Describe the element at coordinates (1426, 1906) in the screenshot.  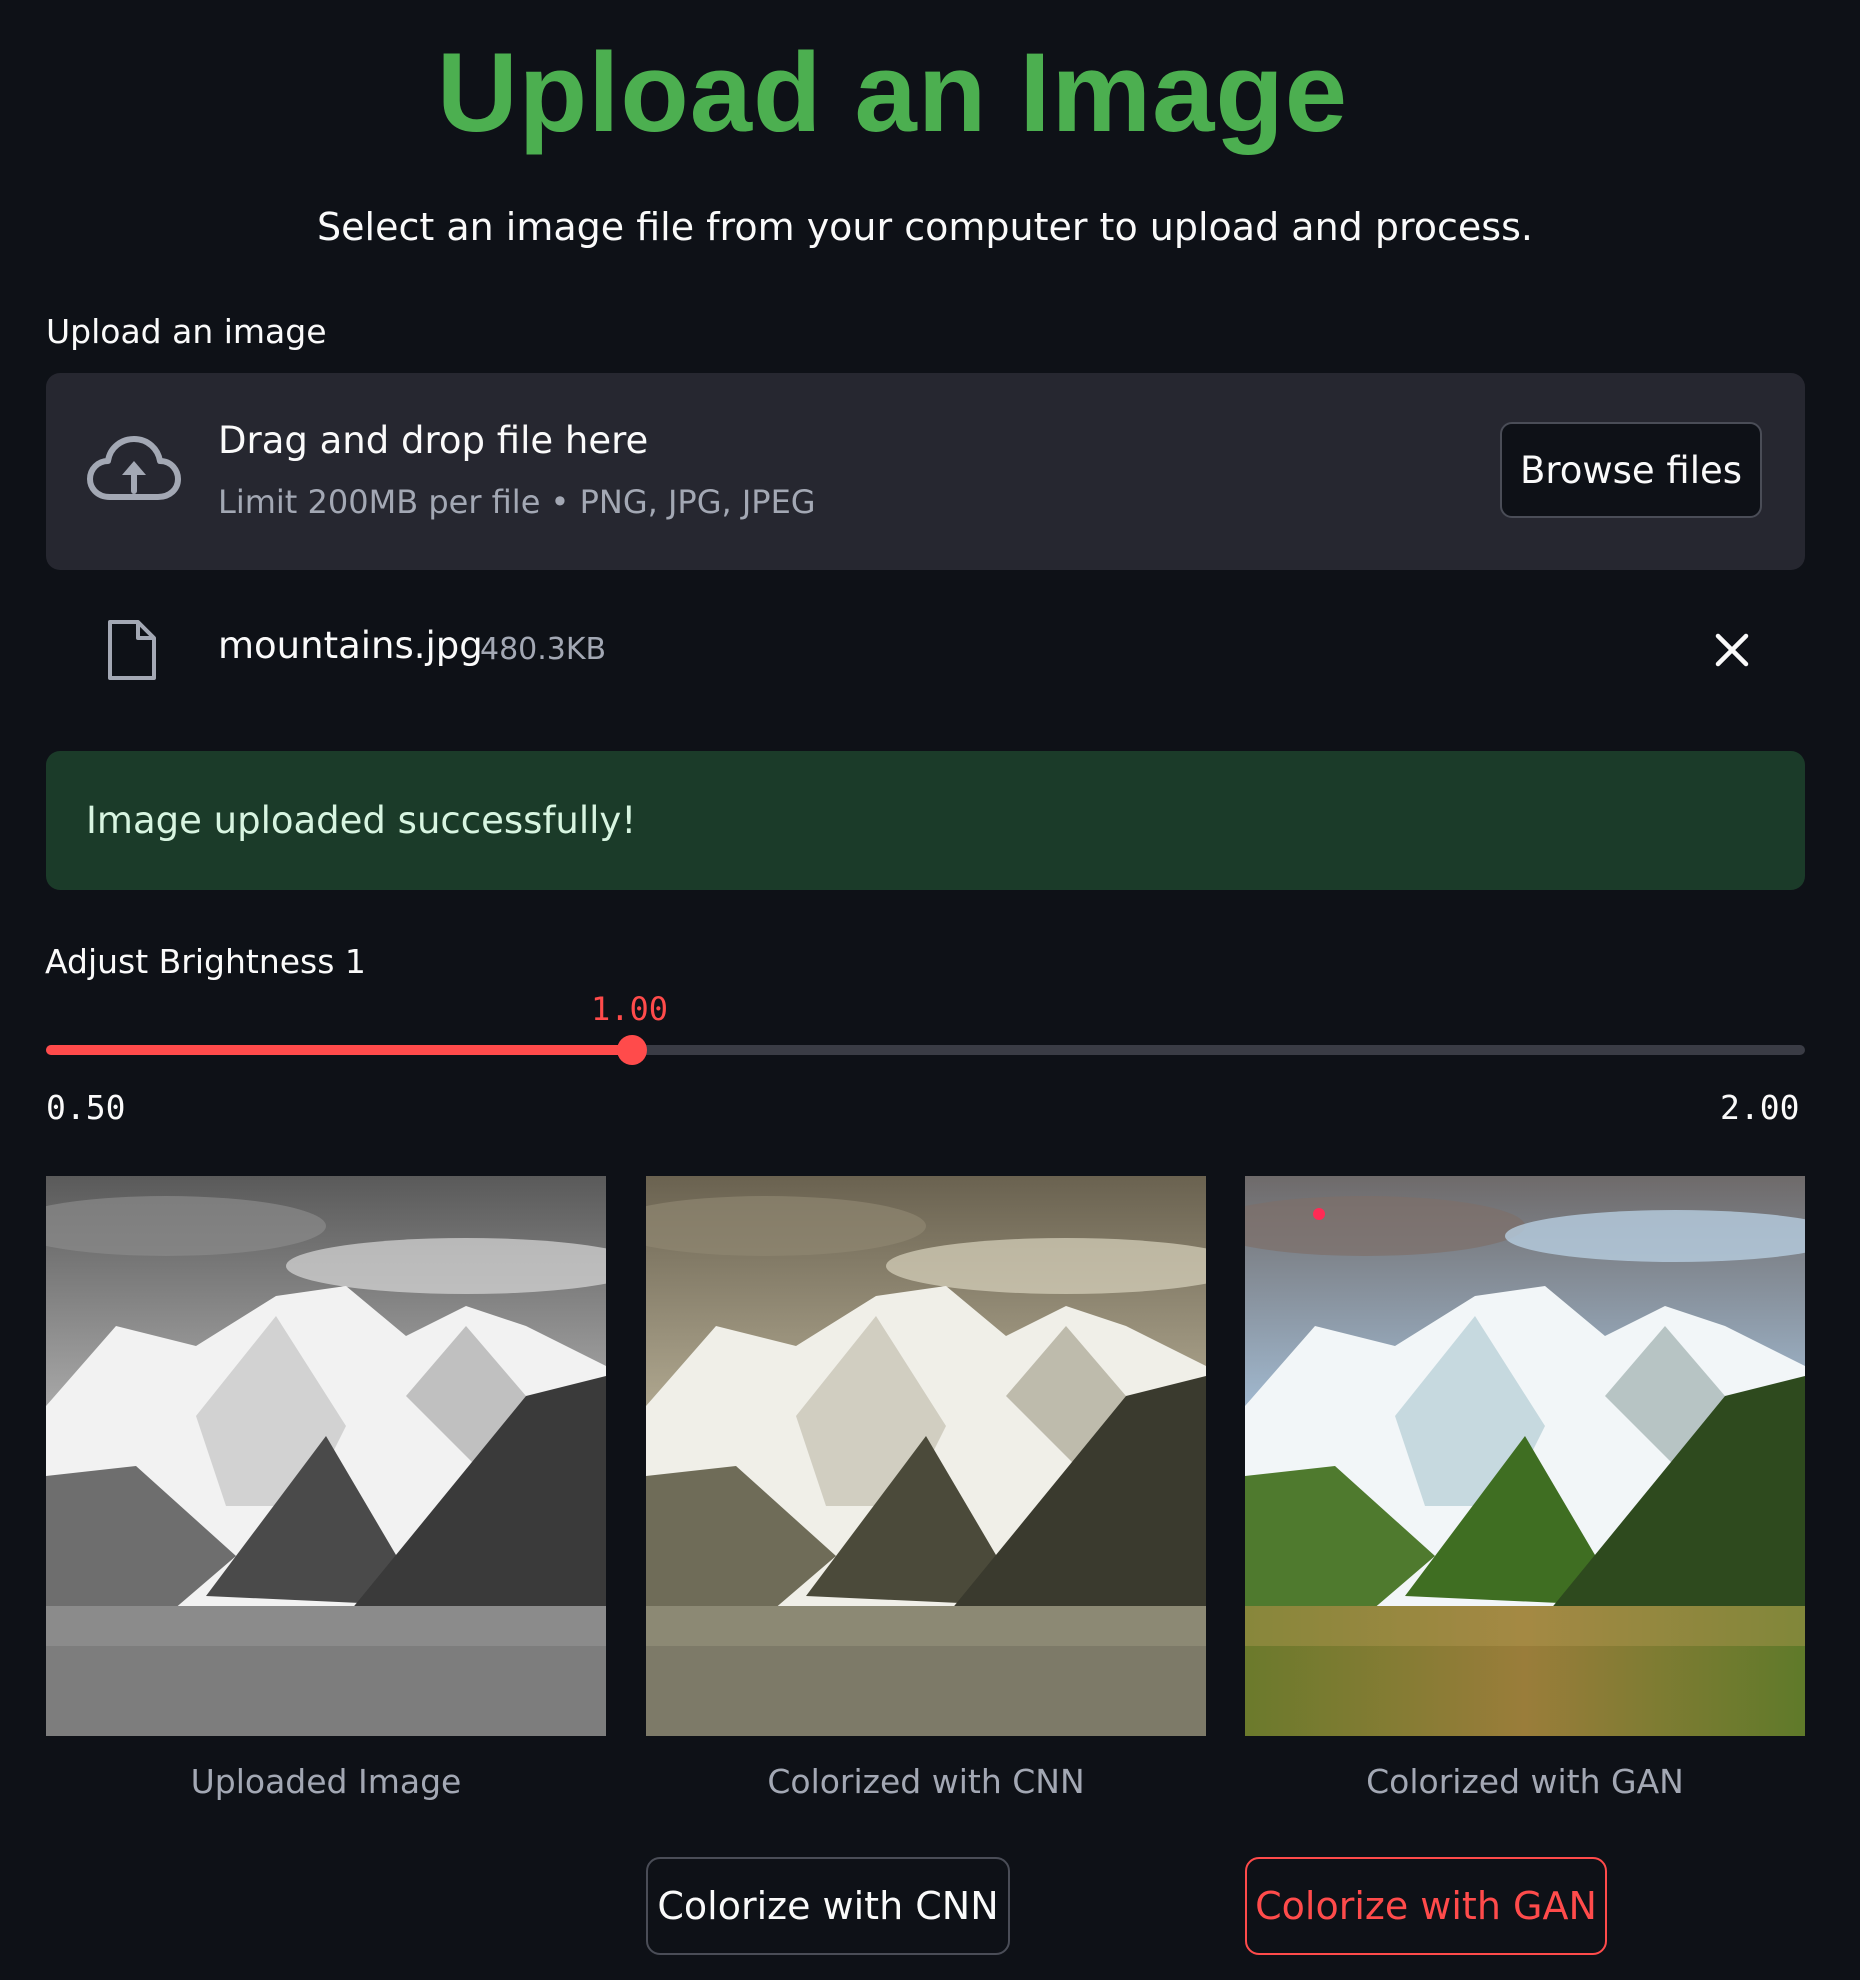
I see `colorize-gan-button: Colorize with GAN` at that location.